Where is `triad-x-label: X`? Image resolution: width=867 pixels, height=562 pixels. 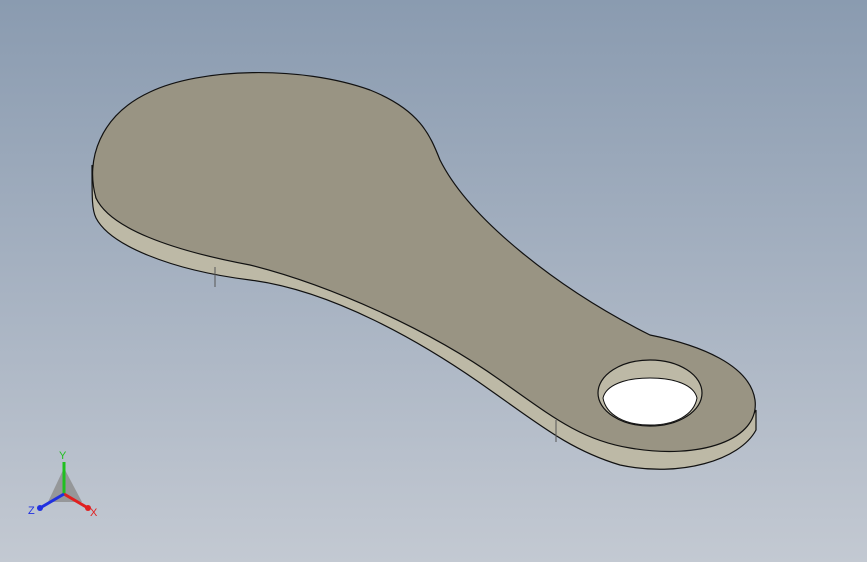 triad-x-label: X is located at coordinates (94, 513).